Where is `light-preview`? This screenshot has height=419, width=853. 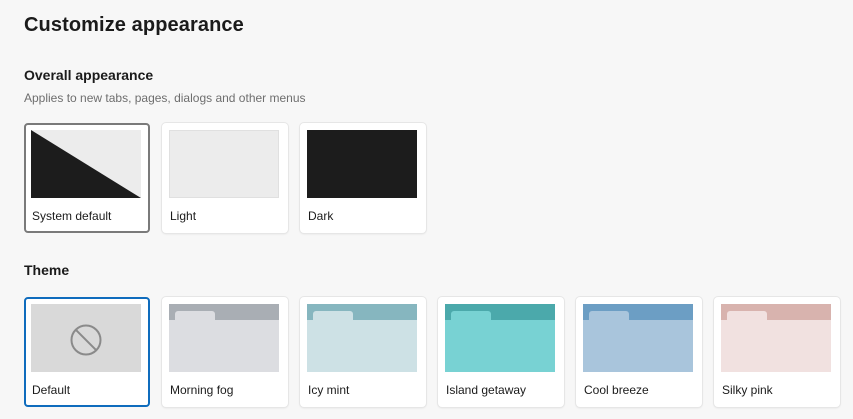 light-preview is located at coordinates (224, 164).